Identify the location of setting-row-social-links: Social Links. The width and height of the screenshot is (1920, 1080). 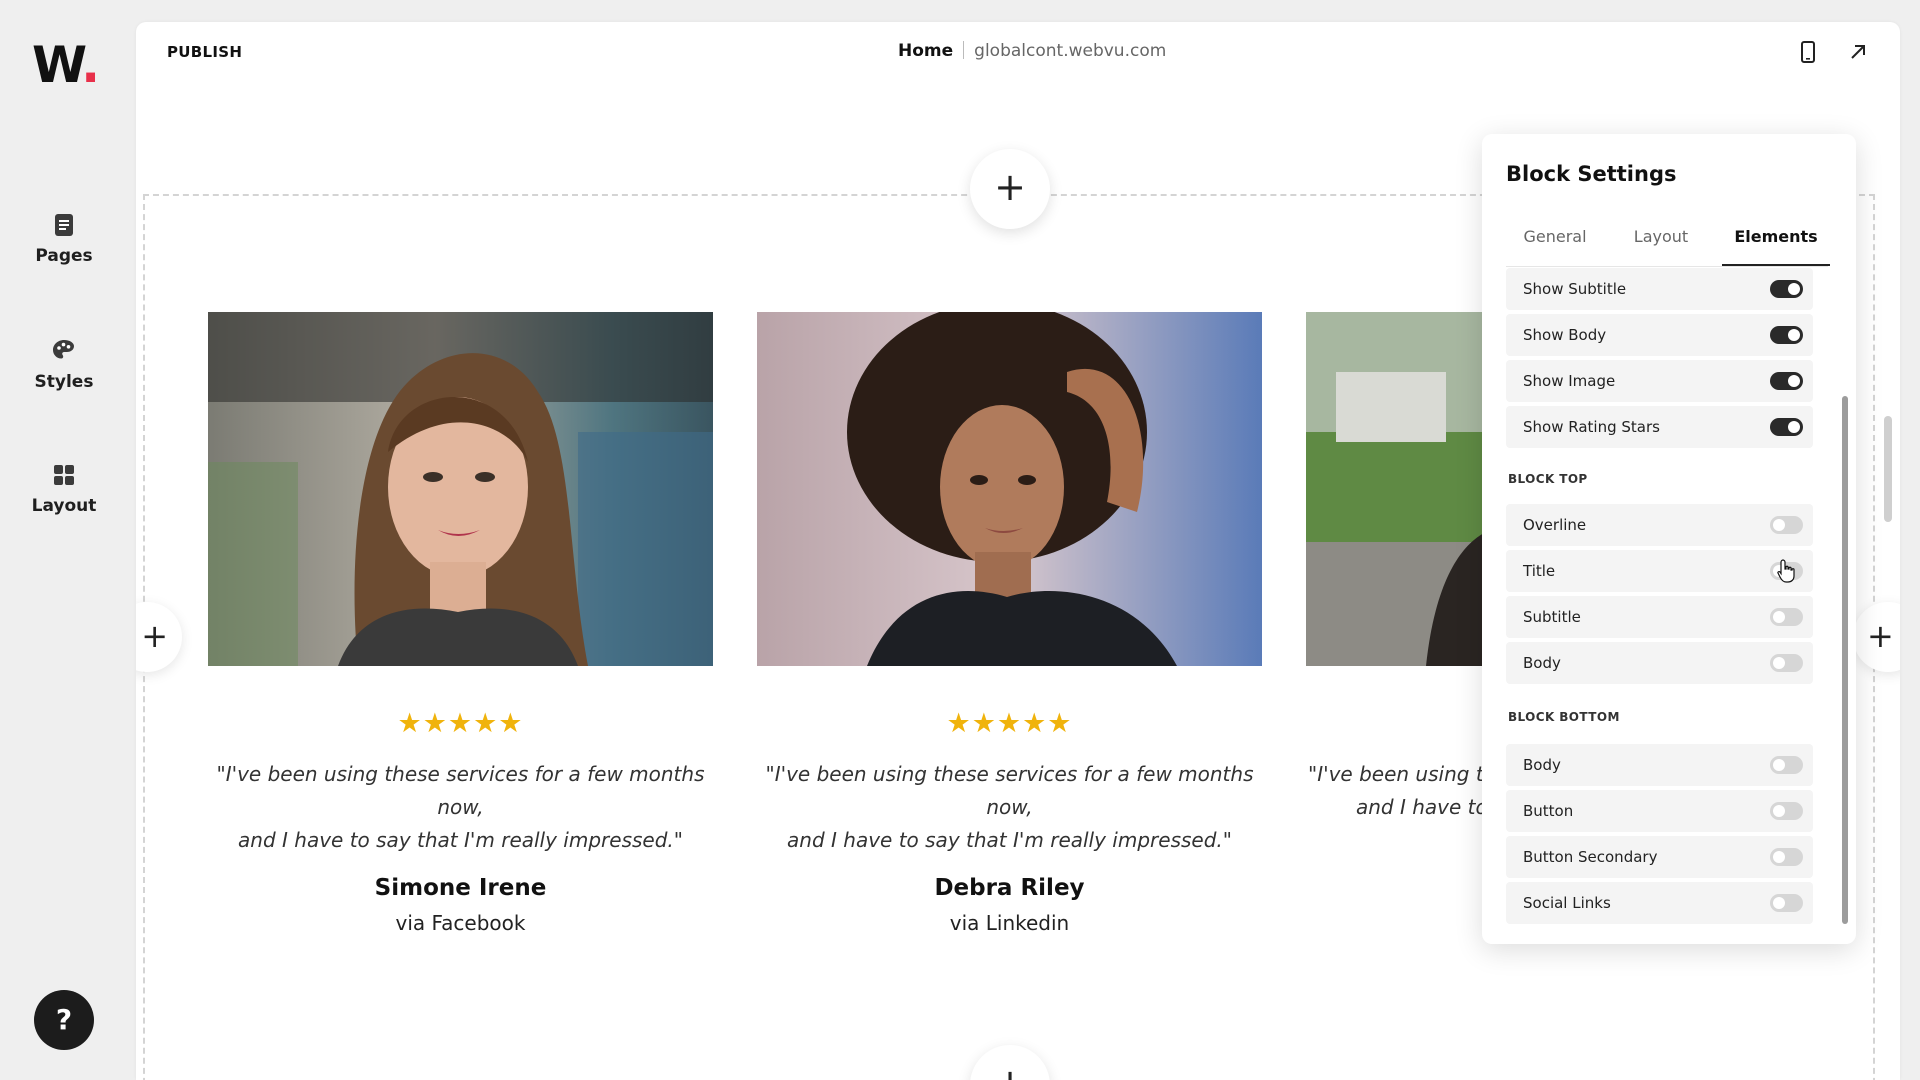
(1659, 903).